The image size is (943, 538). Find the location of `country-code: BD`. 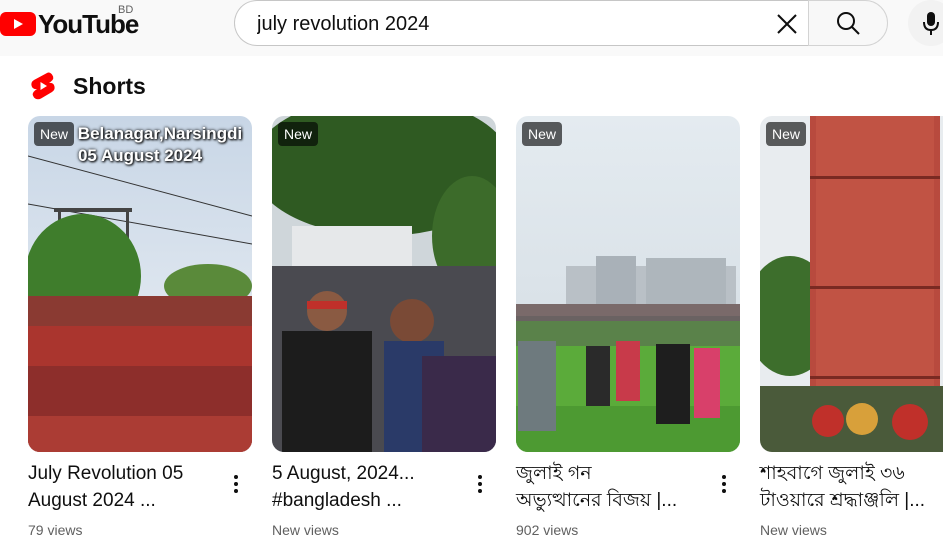

country-code: BD is located at coordinates (126, 10).